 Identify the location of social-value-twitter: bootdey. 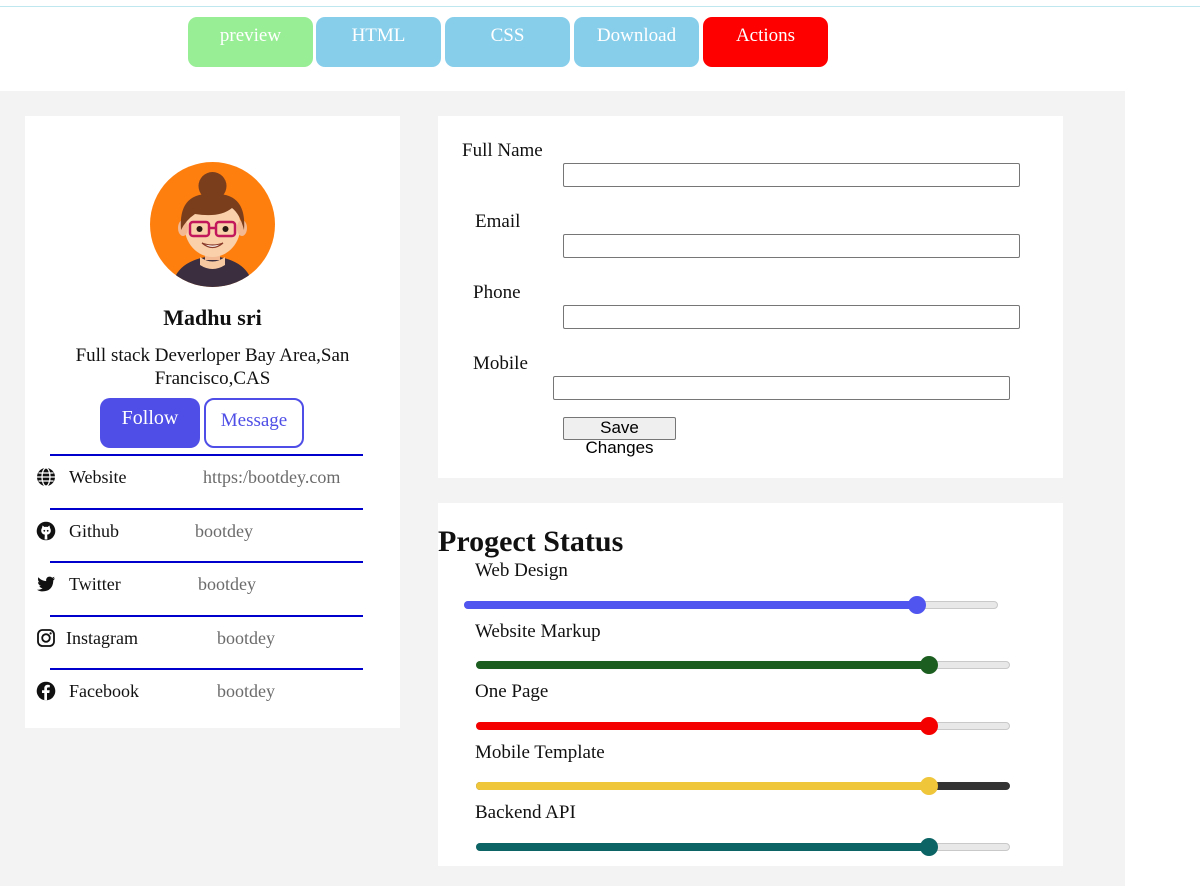
(227, 584).